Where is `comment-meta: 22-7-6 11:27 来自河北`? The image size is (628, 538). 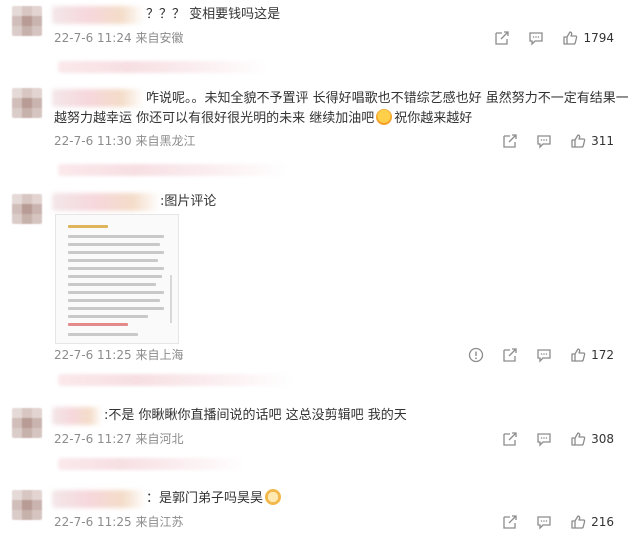
comment-meta: 22-7-6 11:27 来自河北 is located at coordinates (118, 438).